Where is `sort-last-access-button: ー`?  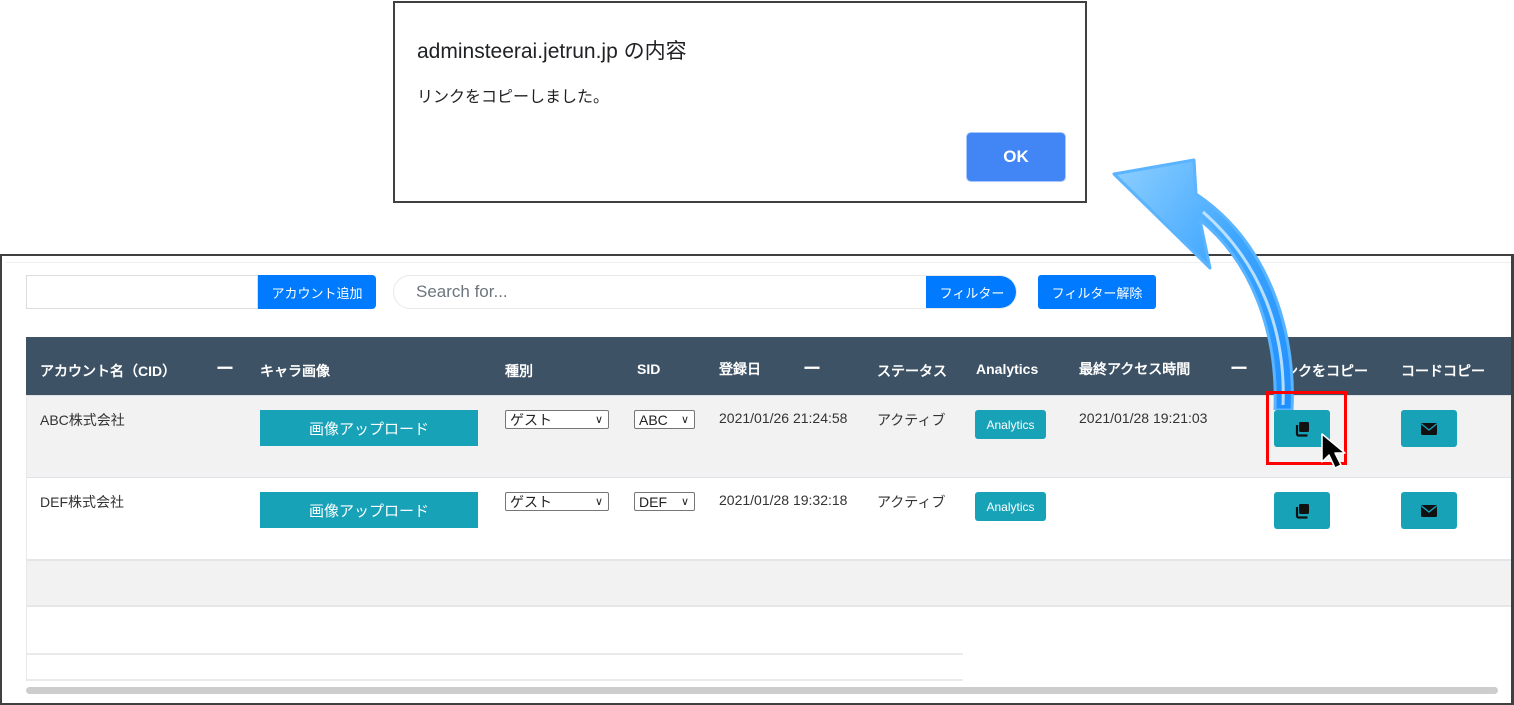
sort-last-access-button: ー is located at coordinates (1239, 368).